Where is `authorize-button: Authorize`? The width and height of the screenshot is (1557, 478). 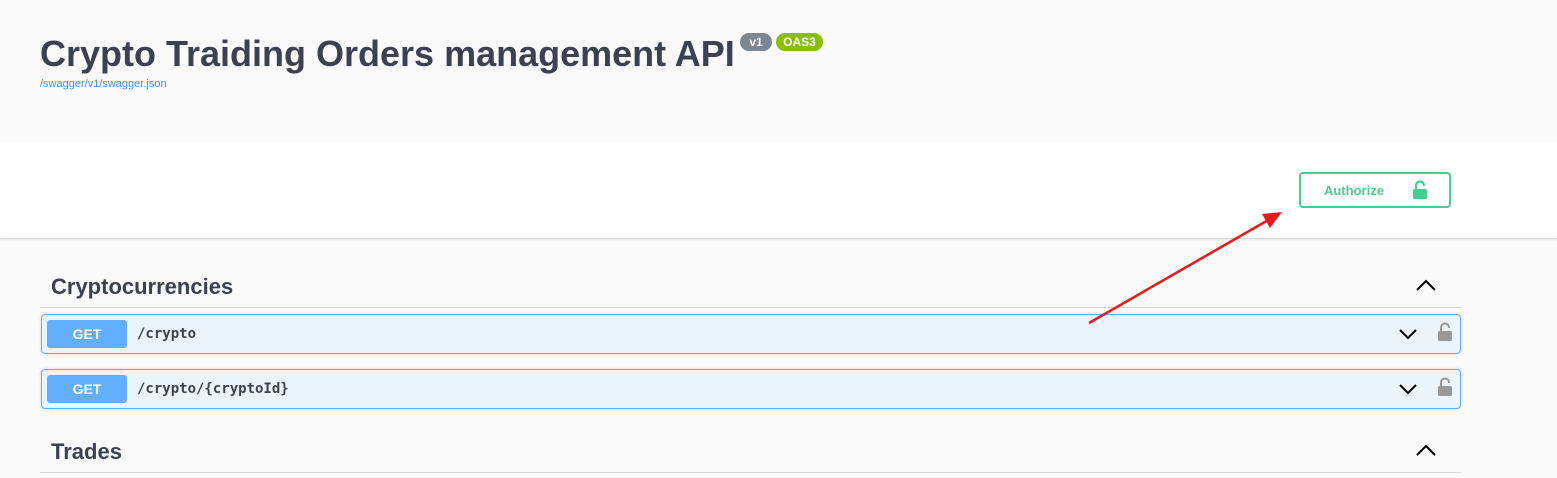
authorize-button: Authorize is located at coordinates (1375, 190).